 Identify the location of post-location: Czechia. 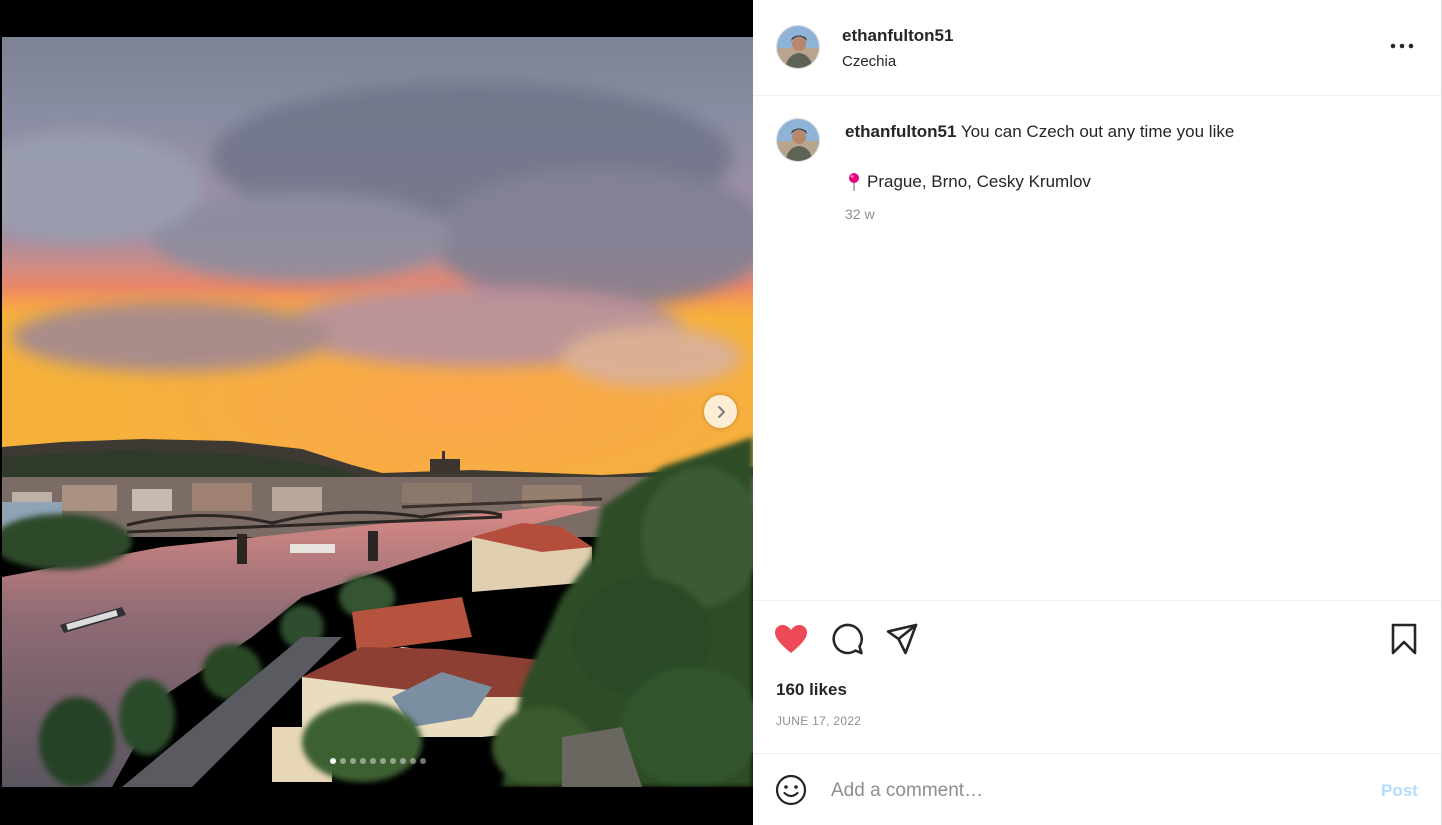
(869, 61).